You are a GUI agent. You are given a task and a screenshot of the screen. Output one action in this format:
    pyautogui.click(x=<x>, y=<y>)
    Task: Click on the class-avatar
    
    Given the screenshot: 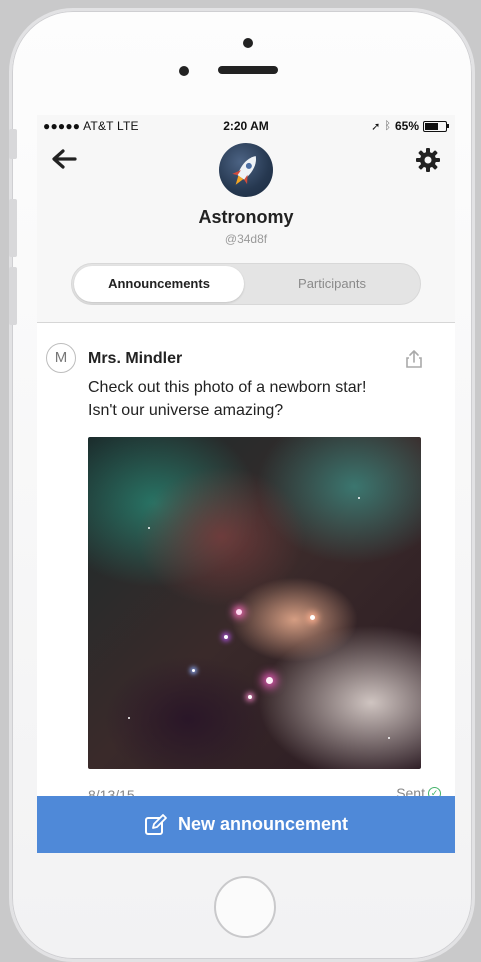 What is the action you would take?
    pyautogui.click(x=246, y=170)
    